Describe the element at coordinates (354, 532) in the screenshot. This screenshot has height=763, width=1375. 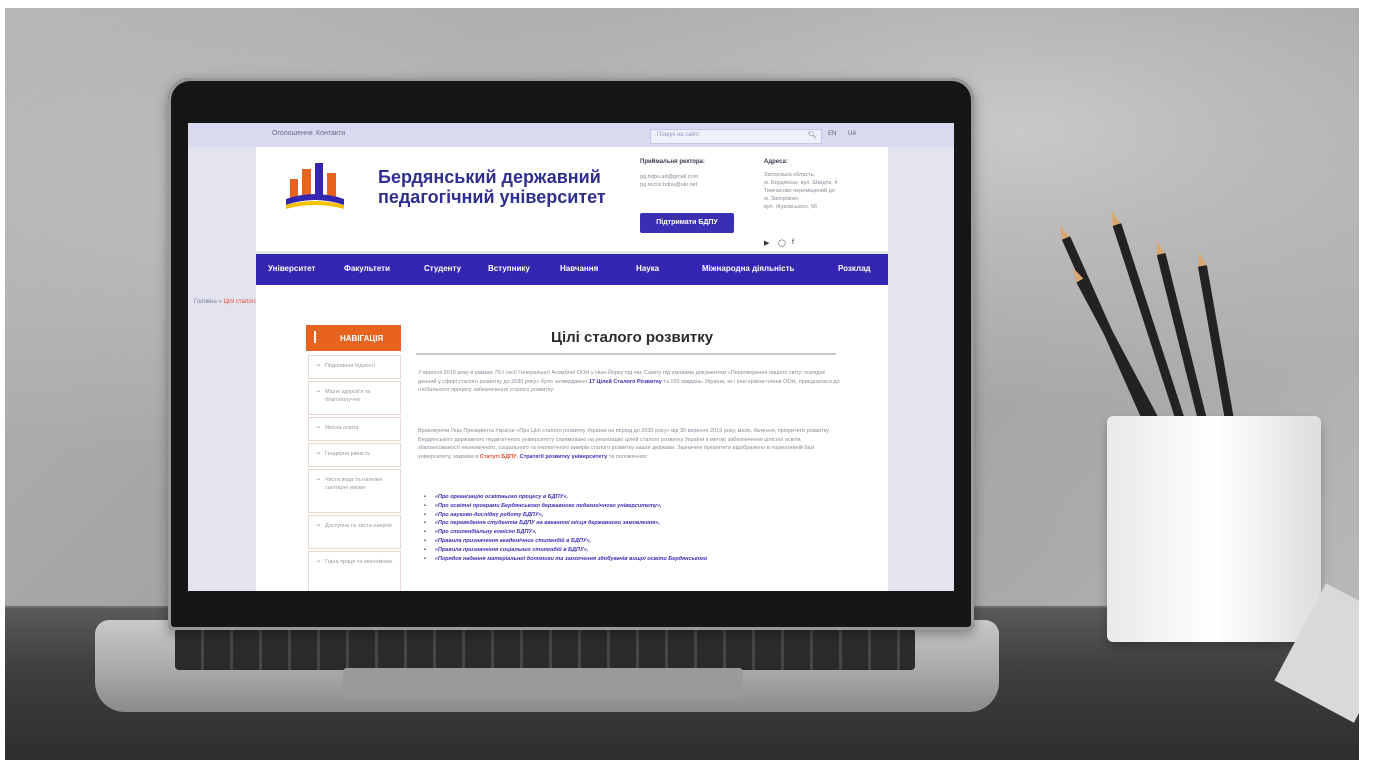
I see `sidenav-item: ➝ Доступна та чиста енергія` at that location.